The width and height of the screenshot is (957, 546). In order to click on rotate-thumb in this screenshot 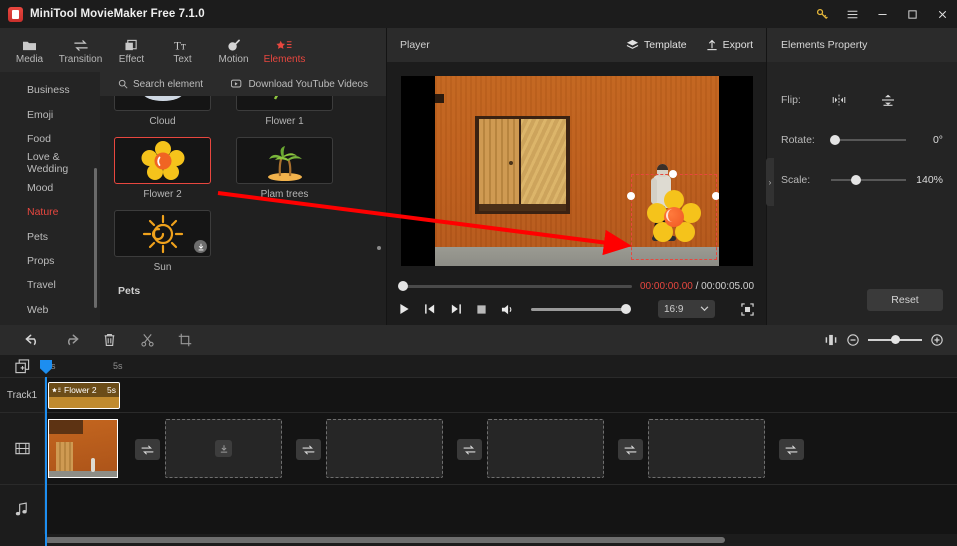, I will do `click(835, 139)`.